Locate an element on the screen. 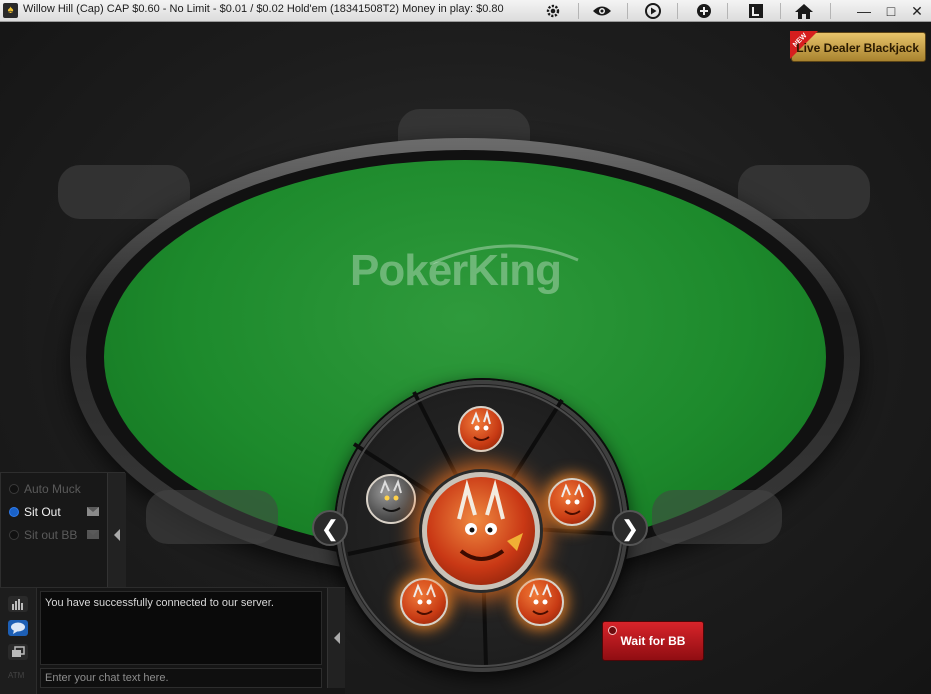 Image resolution: width=931 pixels, height=694 pixels. sit-out-bb-radio is located at coordinates (14, 535).